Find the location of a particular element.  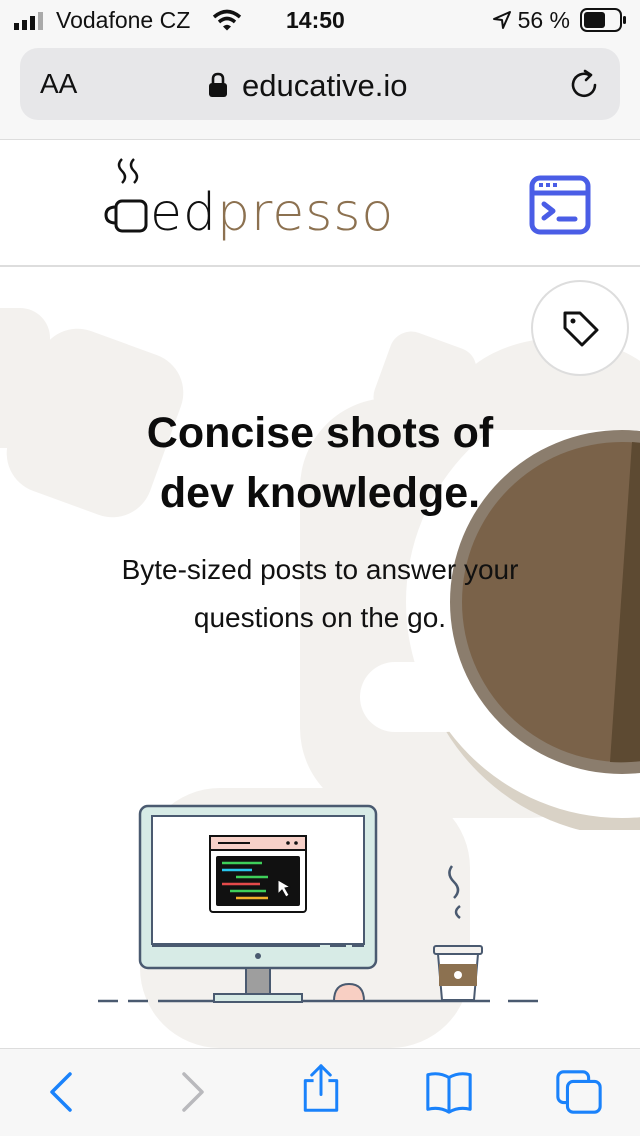

console-icon is located at coordinates (560, 205).